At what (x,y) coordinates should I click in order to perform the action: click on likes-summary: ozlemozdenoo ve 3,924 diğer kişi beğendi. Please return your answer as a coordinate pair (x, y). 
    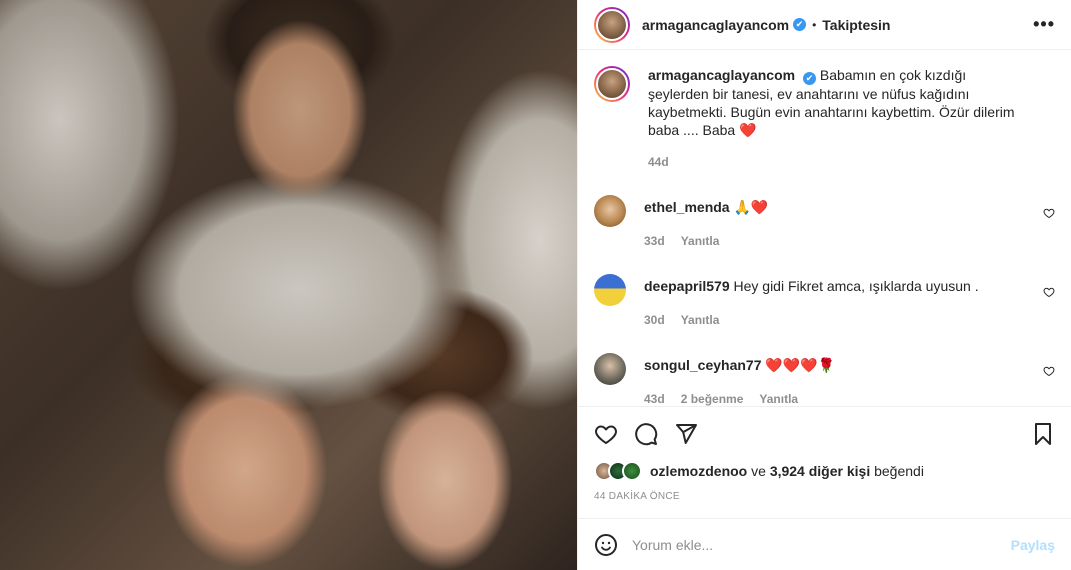
    Looking at the image, I should click on (824, 471).